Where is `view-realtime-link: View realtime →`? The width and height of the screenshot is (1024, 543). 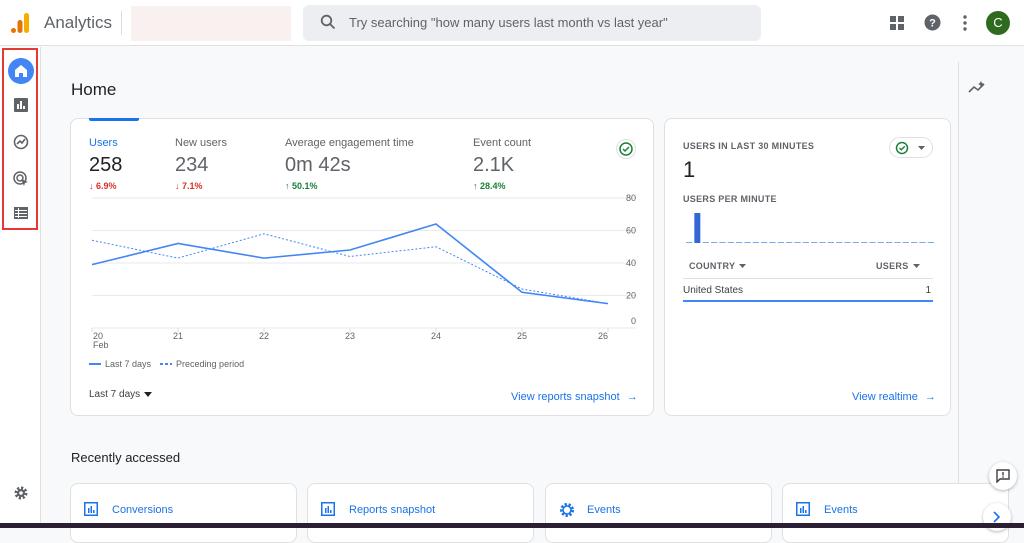
view-realtime-link: View realtime → is located at coordinates (894, 397).